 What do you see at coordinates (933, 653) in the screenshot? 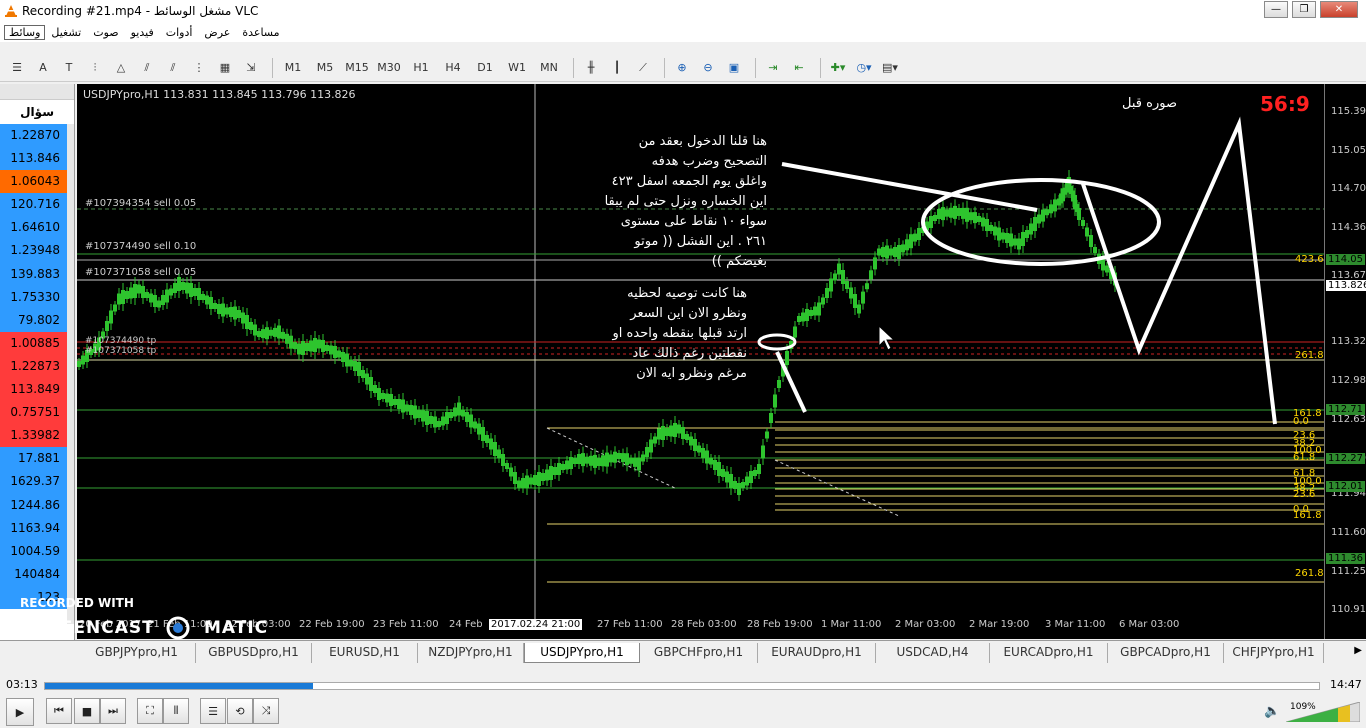
I see `chart-tab: USDCAD,H4` at bounding box center [933, 653].